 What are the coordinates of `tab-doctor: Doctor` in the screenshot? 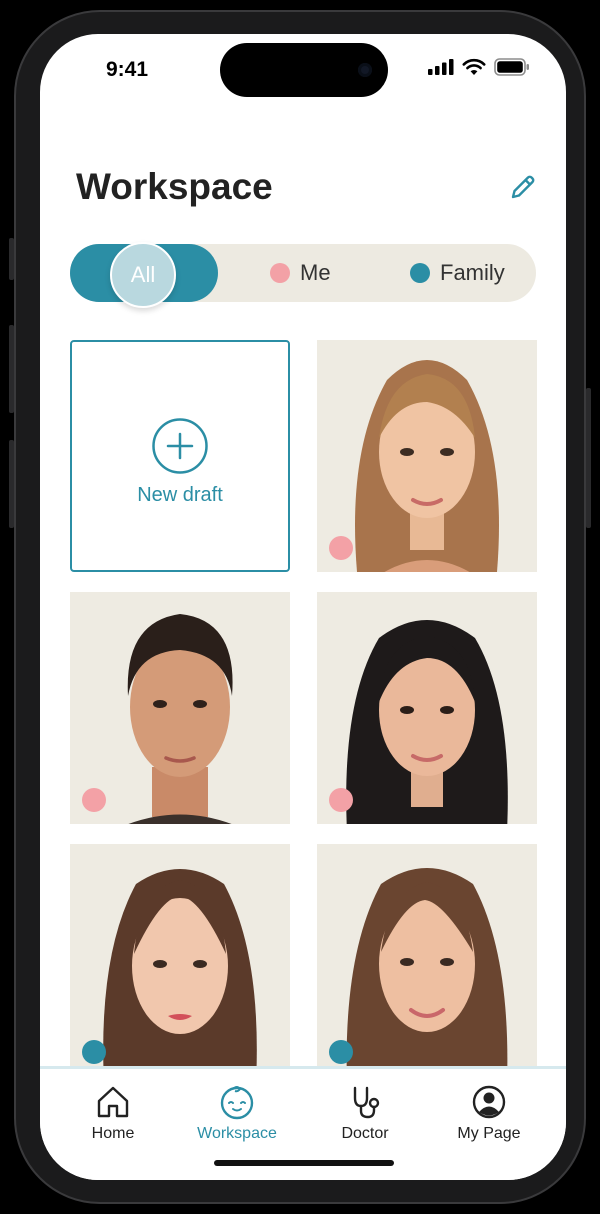 It's located at (365, 1113).